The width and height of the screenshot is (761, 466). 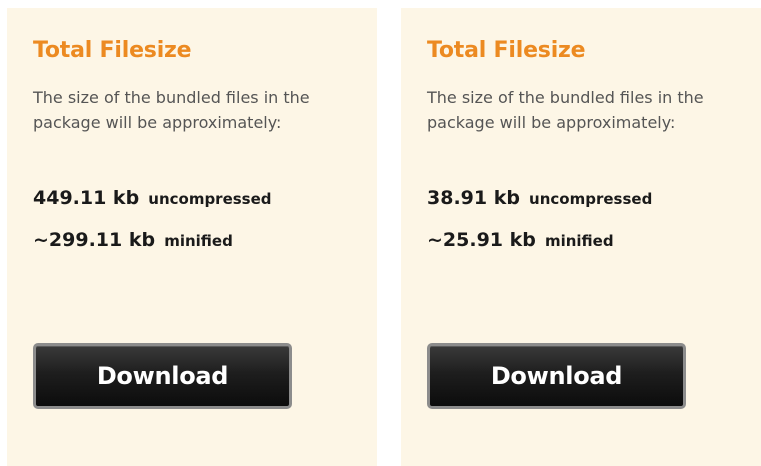 I want to click on uncompressed-size-line: 449.11 kb uncompressed, so click(x=152, y=198).